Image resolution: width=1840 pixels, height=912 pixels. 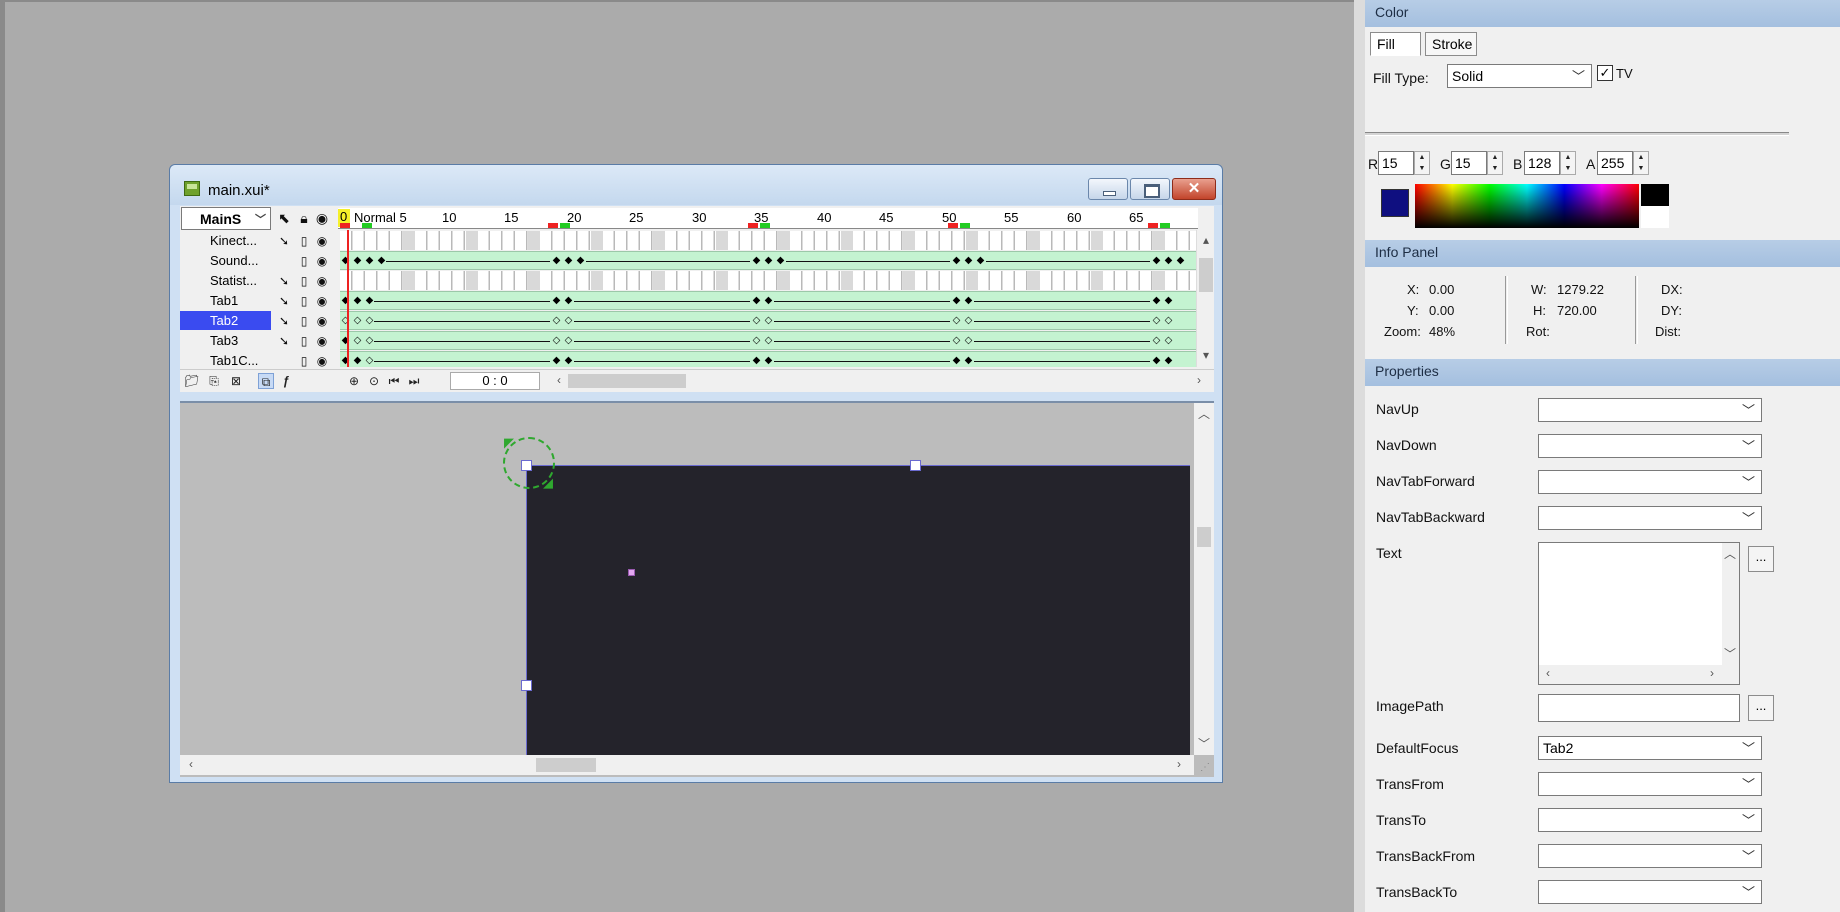 I want to click on a-input: 255 ▲ ▼, so click(x=1623, y=163).